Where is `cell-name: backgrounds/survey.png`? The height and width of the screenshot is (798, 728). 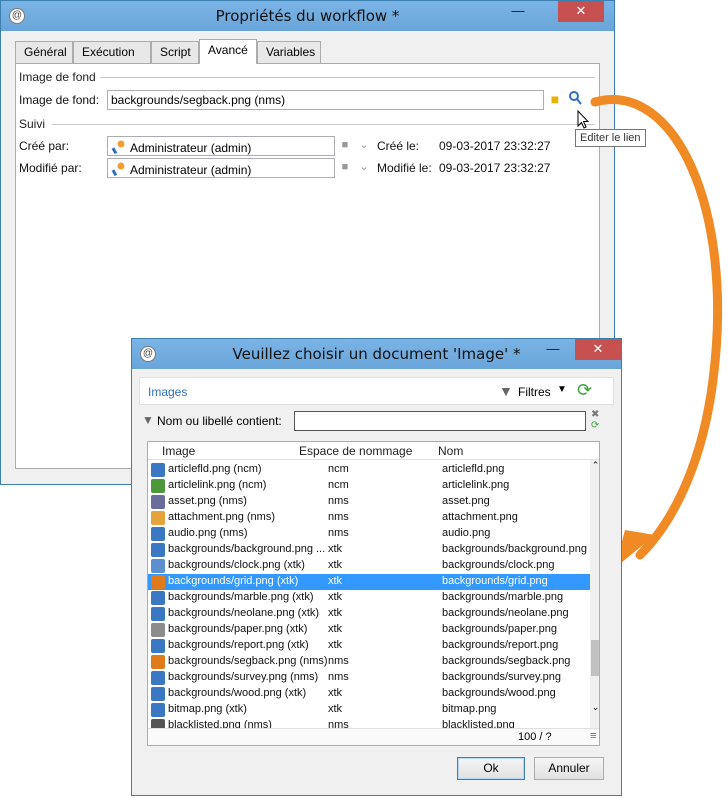
cell-name: backgrounds/survey.png is located at coordinates (502, 677).